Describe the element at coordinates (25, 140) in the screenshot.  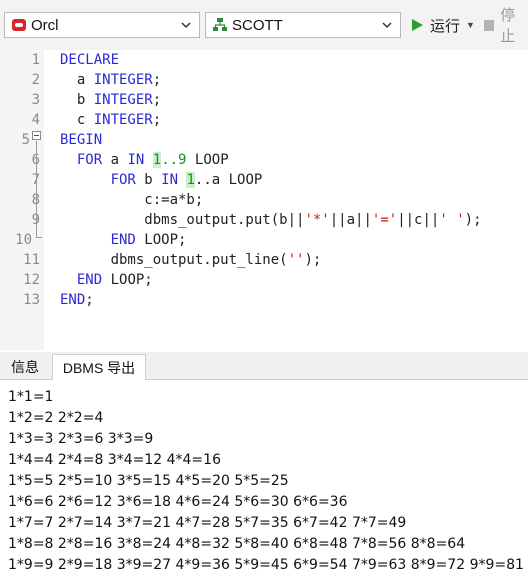
I see `line-number: 5` at that location.